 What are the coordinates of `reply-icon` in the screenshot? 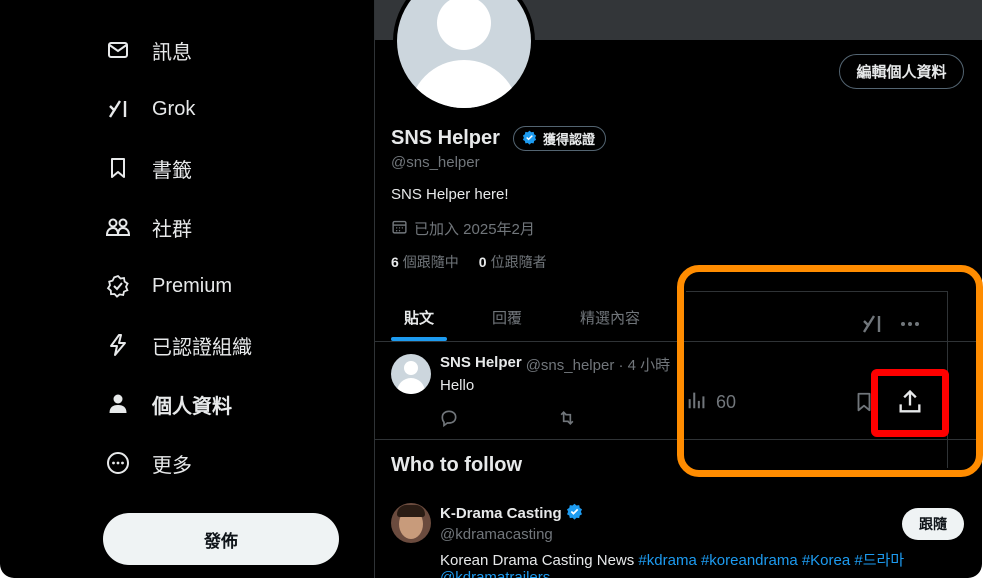 It's located at (449, 418).